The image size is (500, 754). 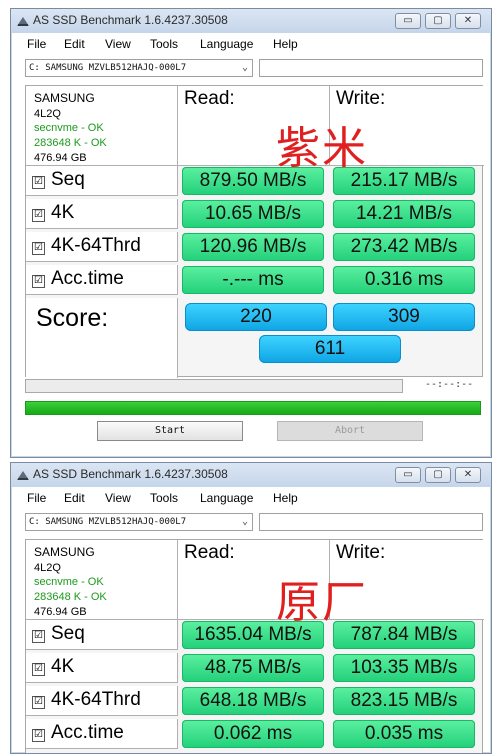 I want to click on score-cell: Score:, so click(x=102, y=338).